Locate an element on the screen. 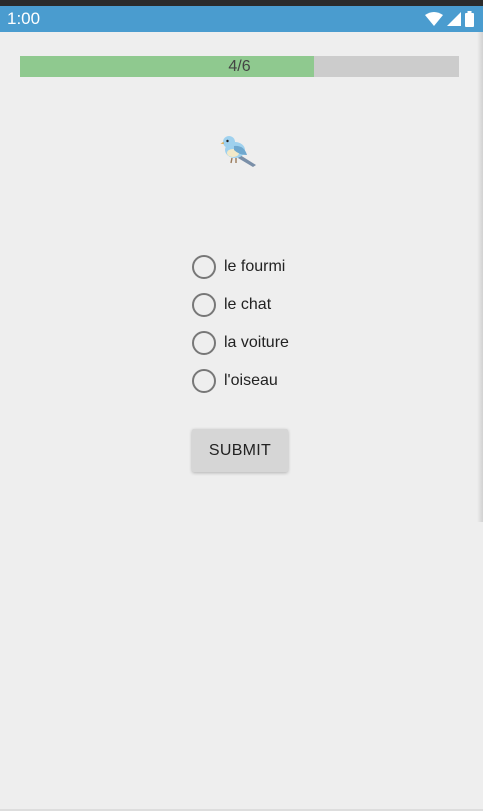  option-loiseau: l'oiseau is located at coordinates (240, 380).